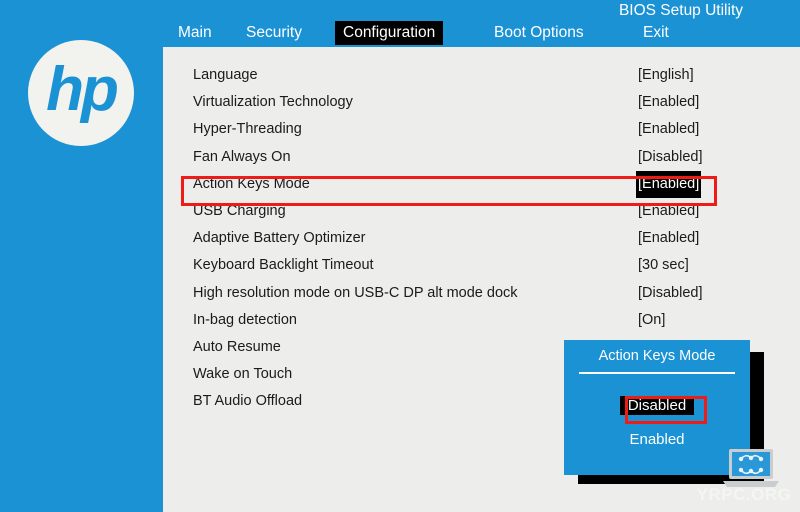 The image size is (800, 512). I want to click on popup-title: Action Keys Mode, so click(657, 356).